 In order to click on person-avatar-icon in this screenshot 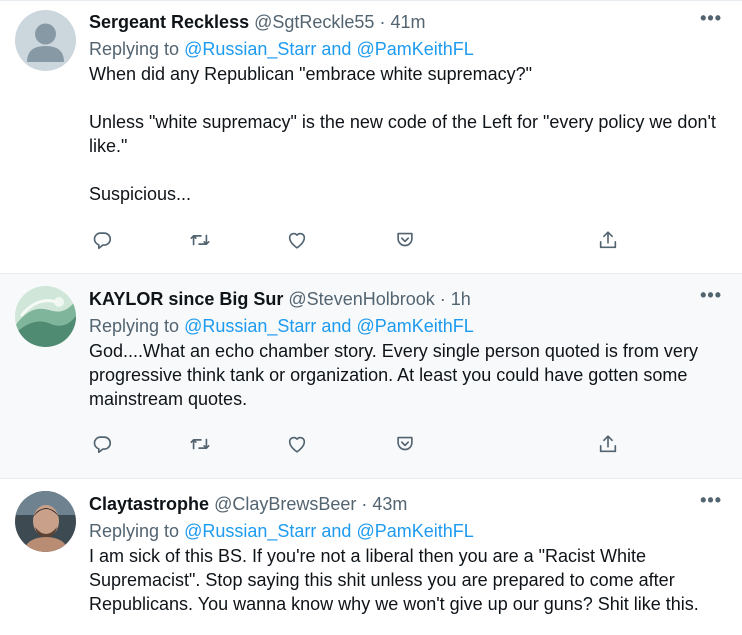, I will do `click(45, 521)`.